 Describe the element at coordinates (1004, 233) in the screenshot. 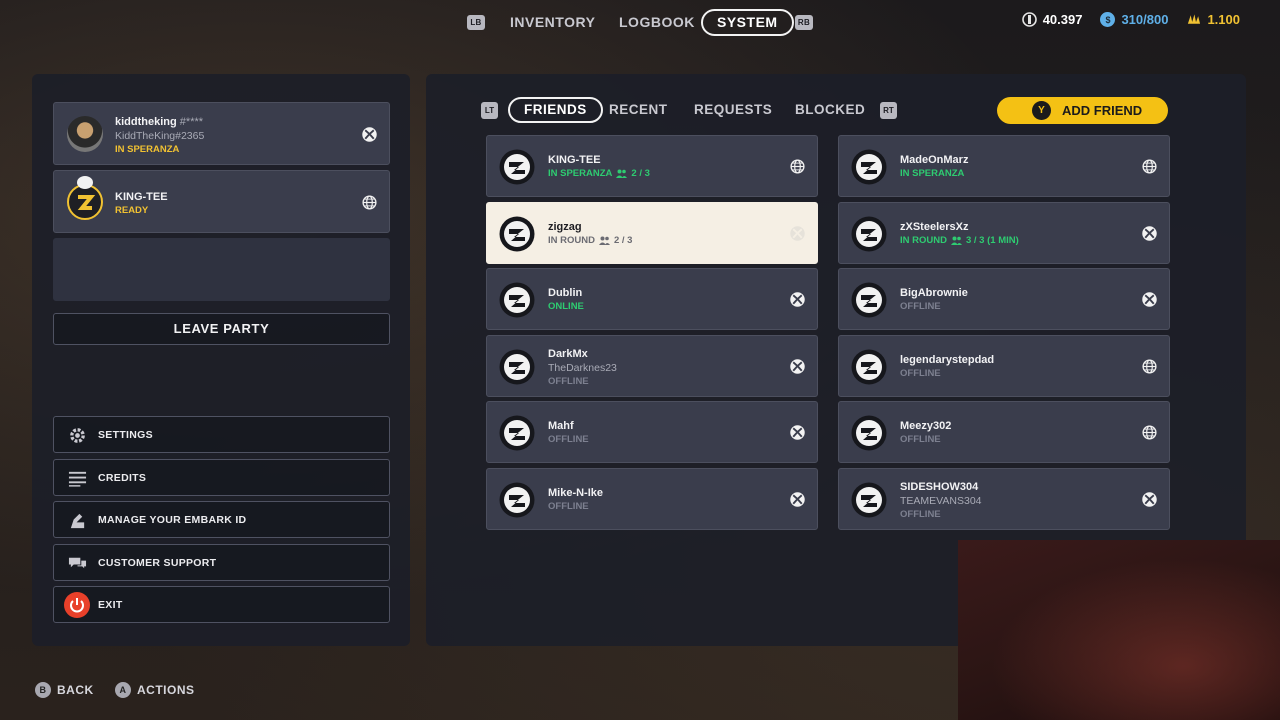

I see `friend-card: zXSteelersXz IN ROUND 3 / 3 (1 MIN)` at that location.